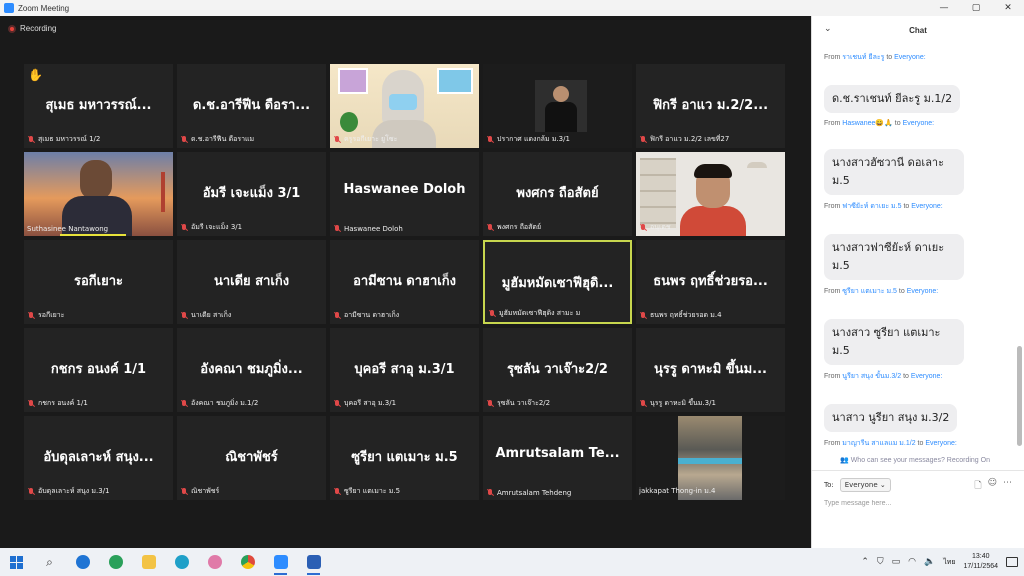 This screenshot has width=1024, height=576. I want to click on sender-name: นูรียา สนุง ขั้นม.3/2, so click(871, 376).